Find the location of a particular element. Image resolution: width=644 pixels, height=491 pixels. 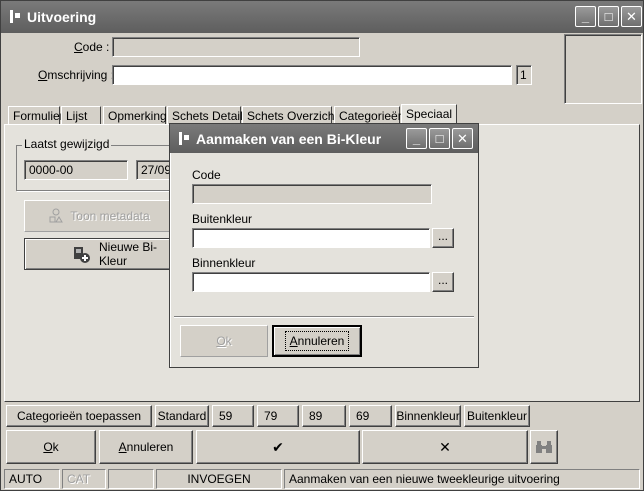

status-empty is located at coordinates (131, 479).